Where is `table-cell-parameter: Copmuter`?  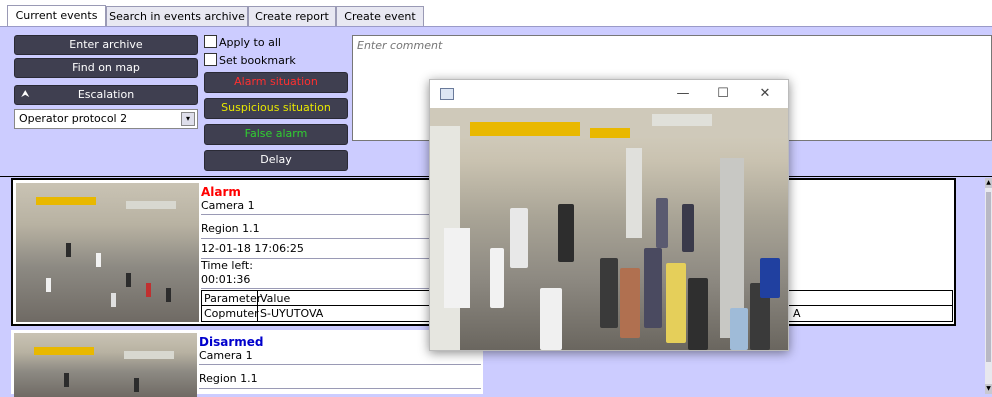
table-cell-parameter: Copmuter is located at coordinates (231, 313).